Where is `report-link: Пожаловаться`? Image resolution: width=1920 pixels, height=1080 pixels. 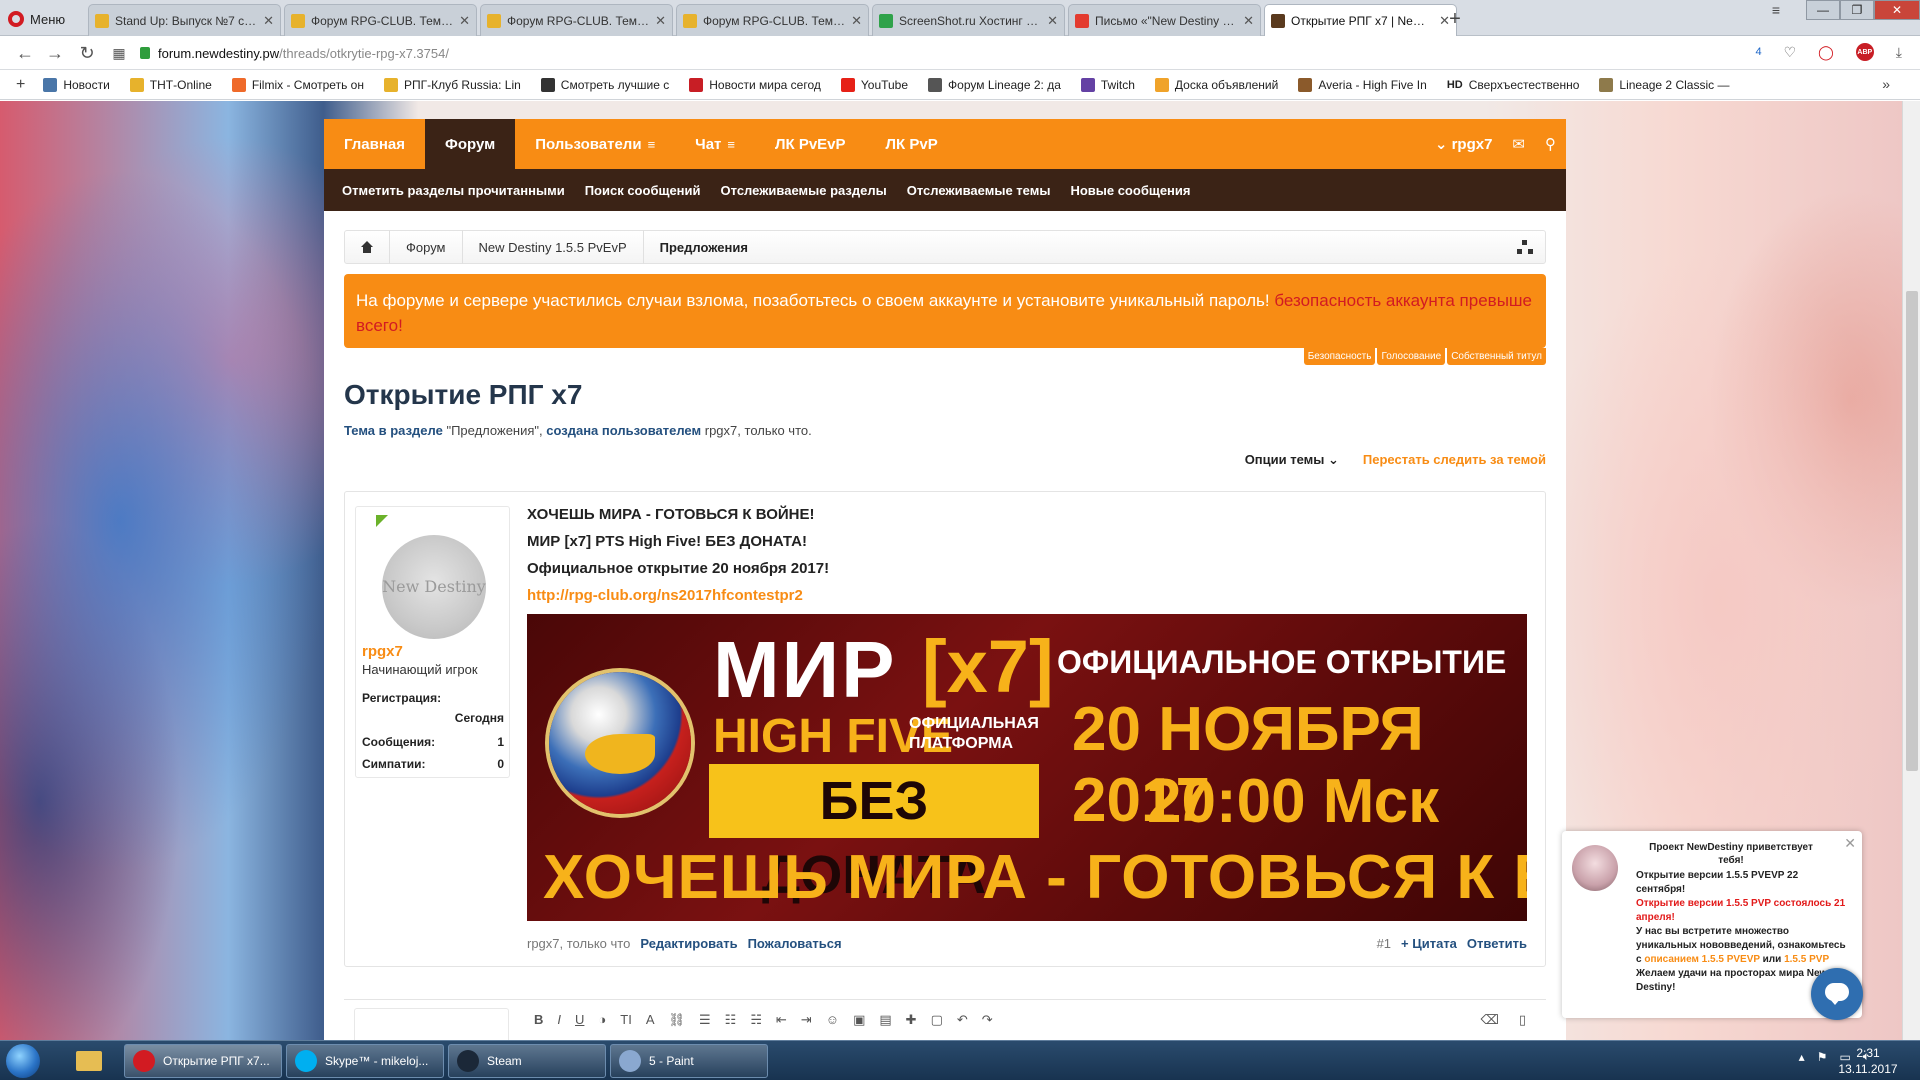
report-link: Пожаловаться is located at coordinates (795, 943).